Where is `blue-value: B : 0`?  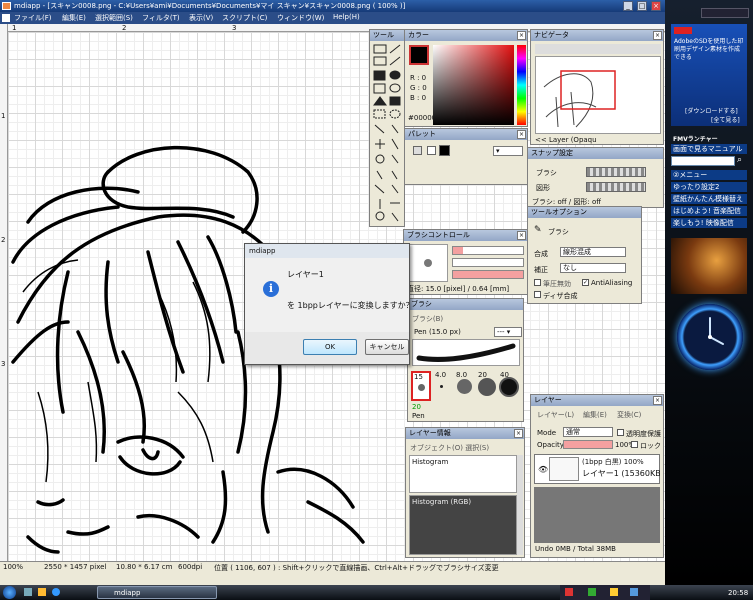 blue-value: B : 0 is located at coordinates (418, 98).